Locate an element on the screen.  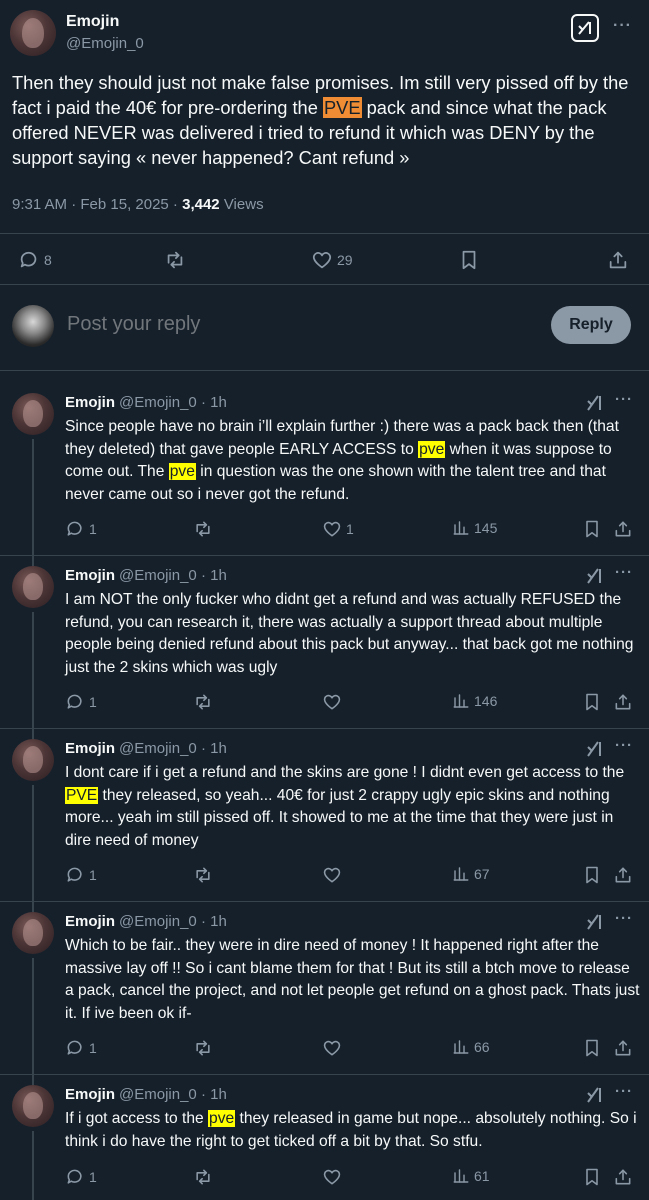
share-icon is located at coordinates (623, 529).